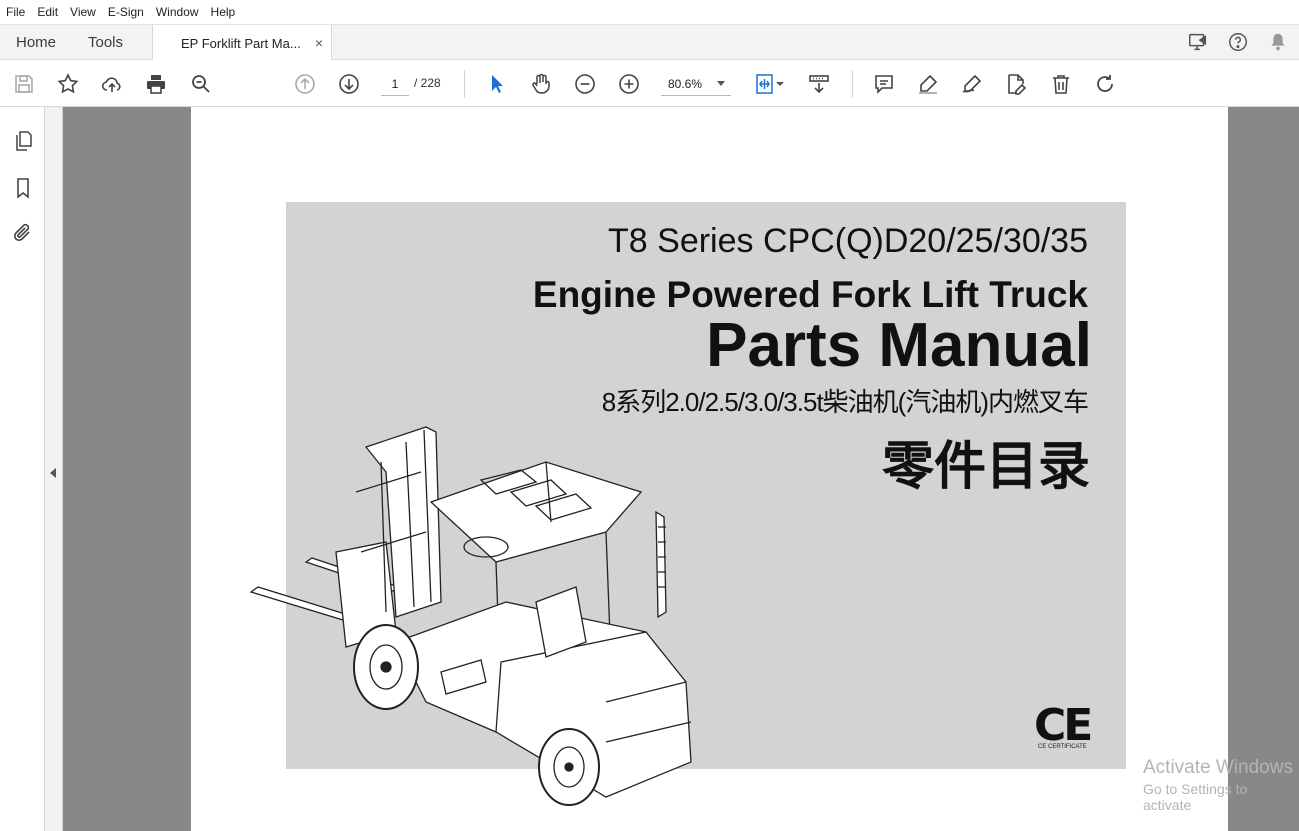 The image size is (1299, 831). I want to click on main-toolbar: 1 / 228 80.6%, so click(649, 83).